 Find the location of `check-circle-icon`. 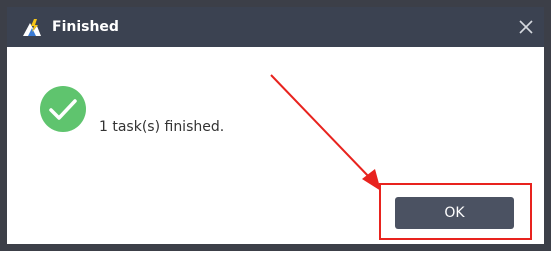

check-circle-icon is located at coordinates (63, 109).